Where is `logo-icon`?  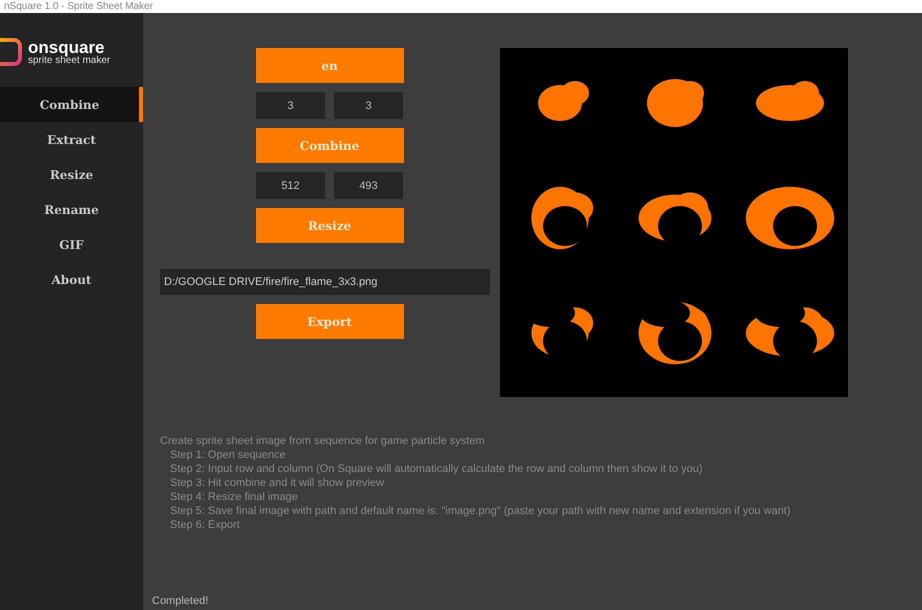 logo-icon is located at coordinates (12, 52).